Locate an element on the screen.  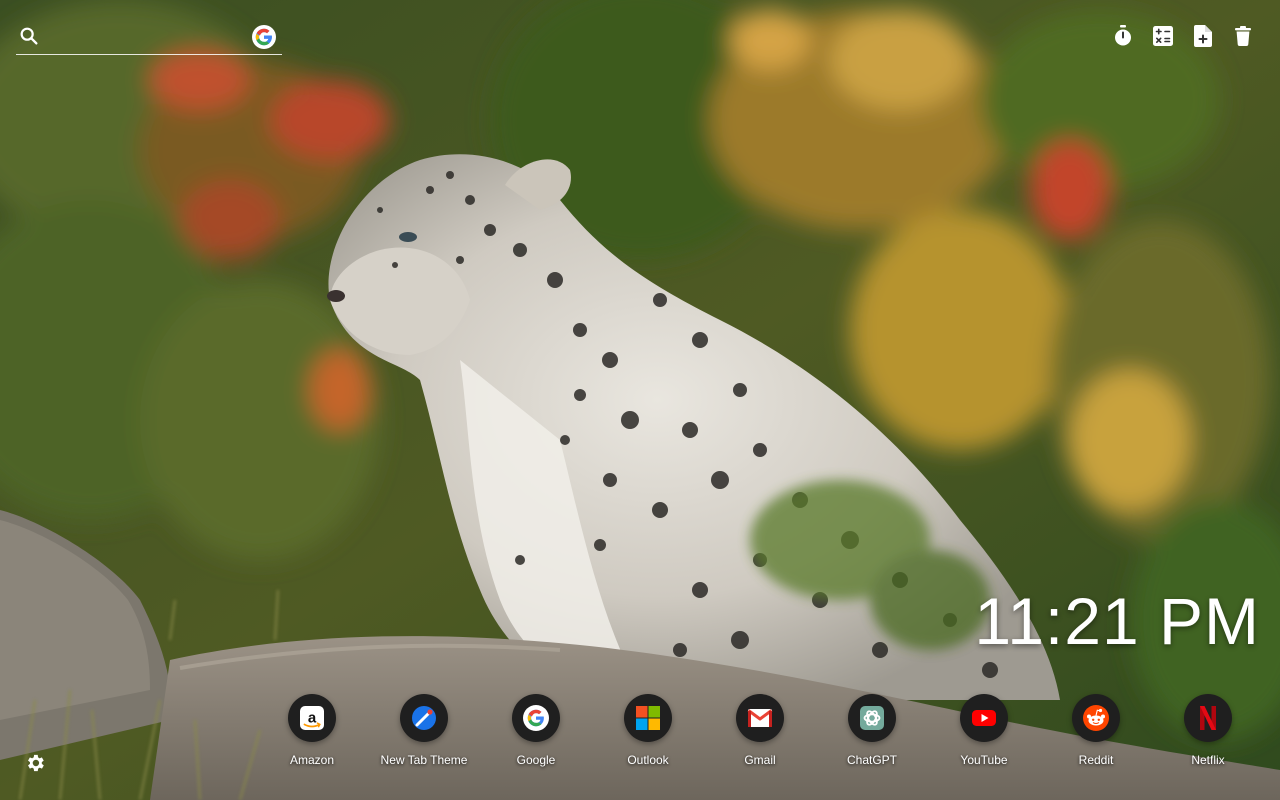
shortcut-label: Netflix is located at coordinates (1208, 760).